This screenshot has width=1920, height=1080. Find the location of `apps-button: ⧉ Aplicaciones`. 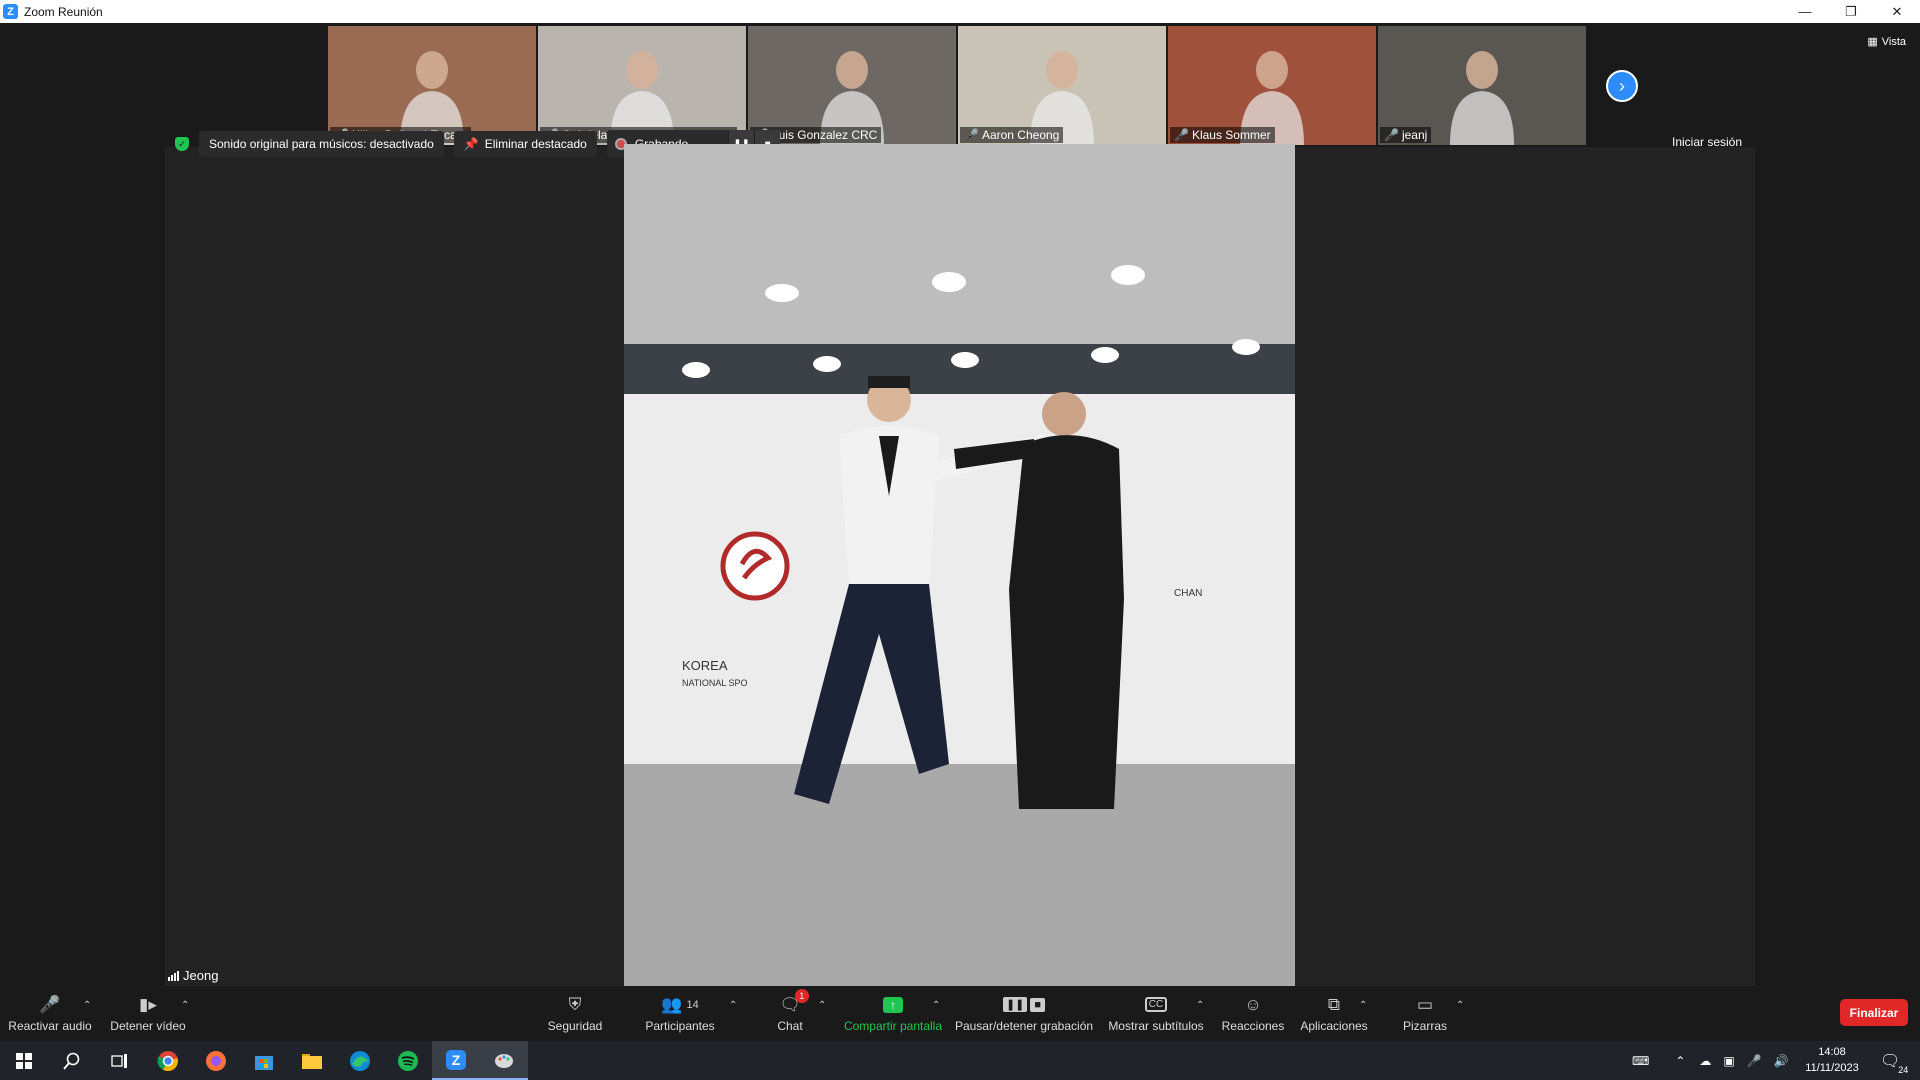

apps-button: ⧉ Aplicaciones is located at coordinates (1334, 1013).